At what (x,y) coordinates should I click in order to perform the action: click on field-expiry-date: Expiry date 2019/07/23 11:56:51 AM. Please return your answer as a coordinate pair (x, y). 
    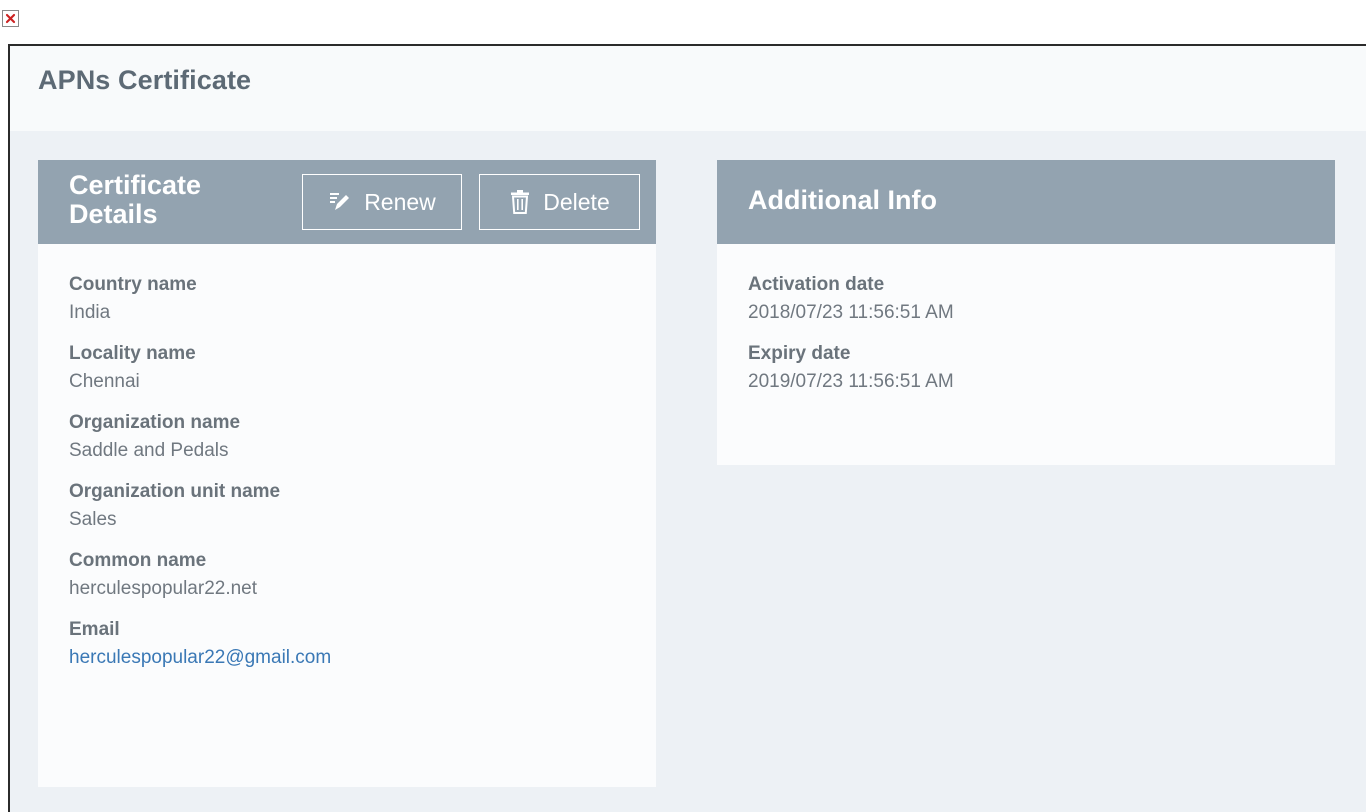
    Looking at the image, I should click on (1031, 368).